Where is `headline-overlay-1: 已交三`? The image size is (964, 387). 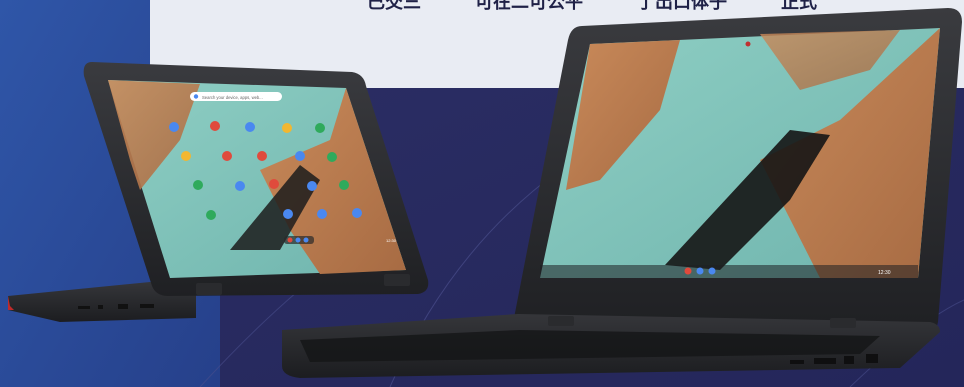 headline-overlay-1: 已交三 is located at coordinates (394, 6).